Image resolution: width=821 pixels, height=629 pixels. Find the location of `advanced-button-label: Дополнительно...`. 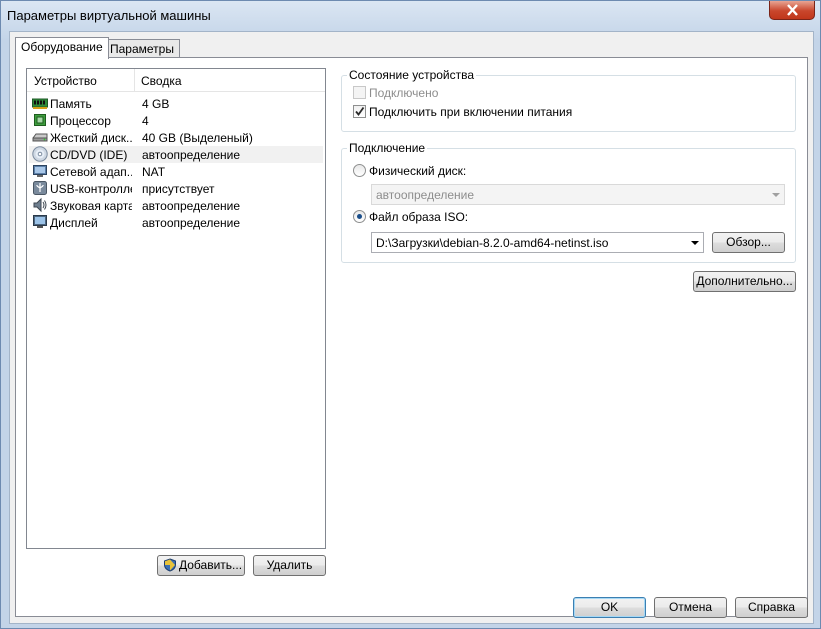

advanced-button-label: Дополнительно... is located at coordinates (744, 281).